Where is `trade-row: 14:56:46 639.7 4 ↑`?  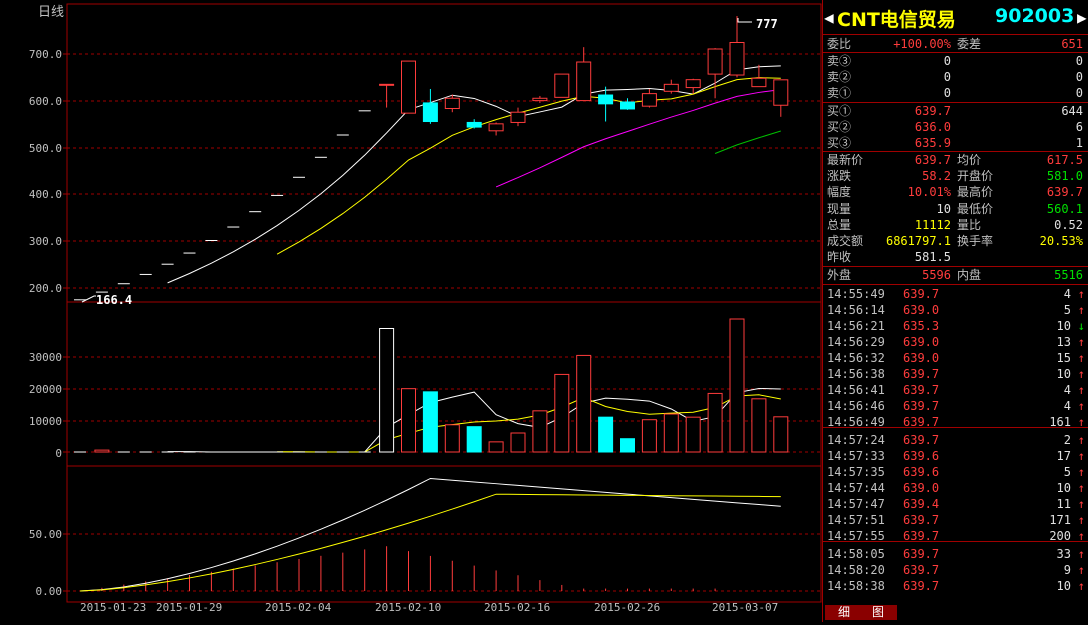 trade-row: 14:56:46 639.7 4 ↑ is located at coordinates (956, 406).